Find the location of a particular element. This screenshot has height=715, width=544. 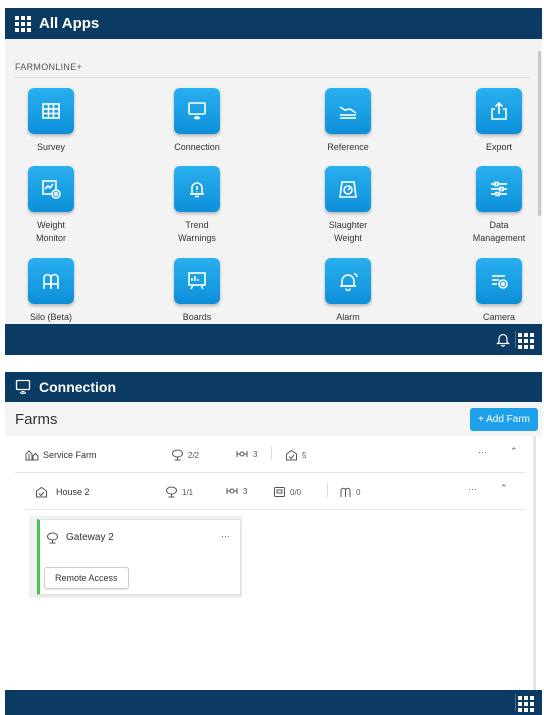

tile-boards: Boards is located at coordinates (197, 291).